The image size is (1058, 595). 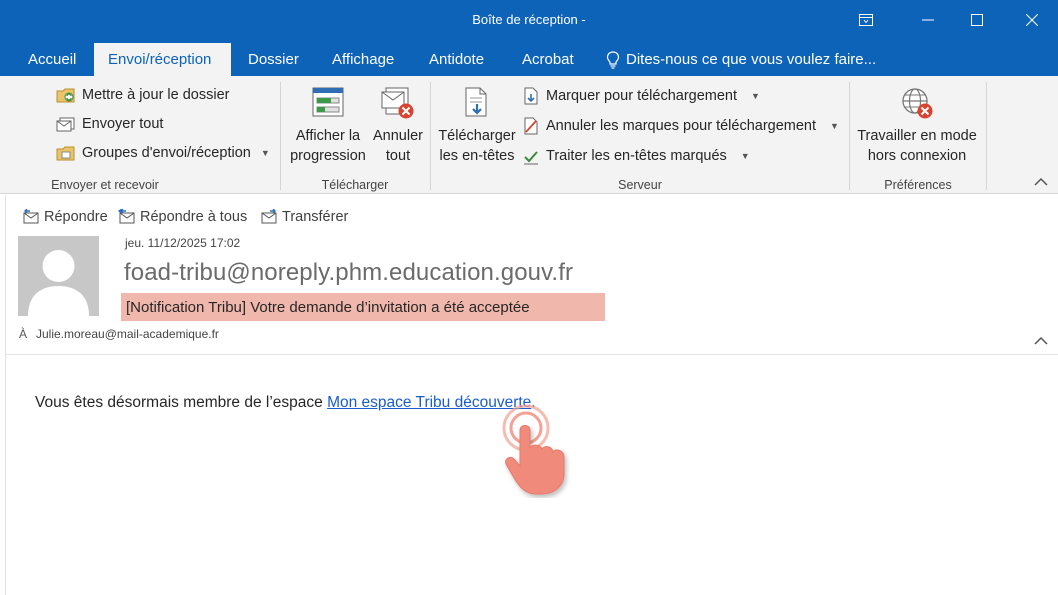 What do you see at coordinates (398, 126) in the screenshot?
I see `cancel-all-button: Annuler tout` at bounding box center [398, 126].